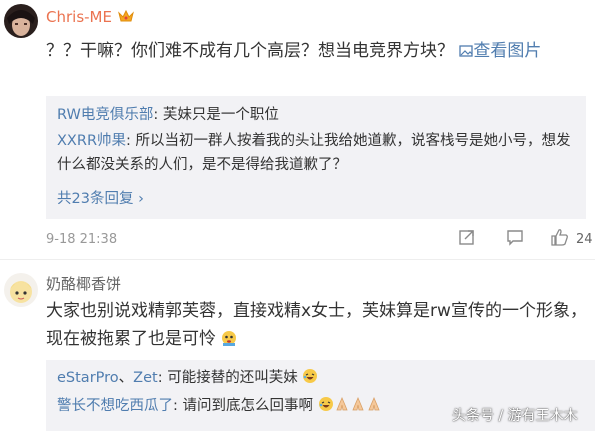  I want to click on chevron-right-icon: ›, so click(141, 199).